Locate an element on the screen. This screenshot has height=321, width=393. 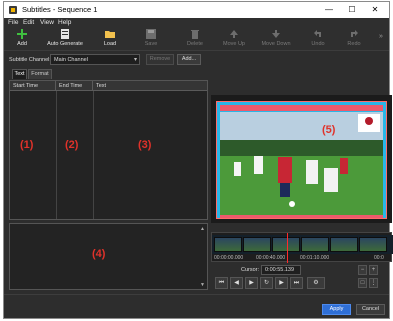
folder-icon is located at coordinates (110, 34).